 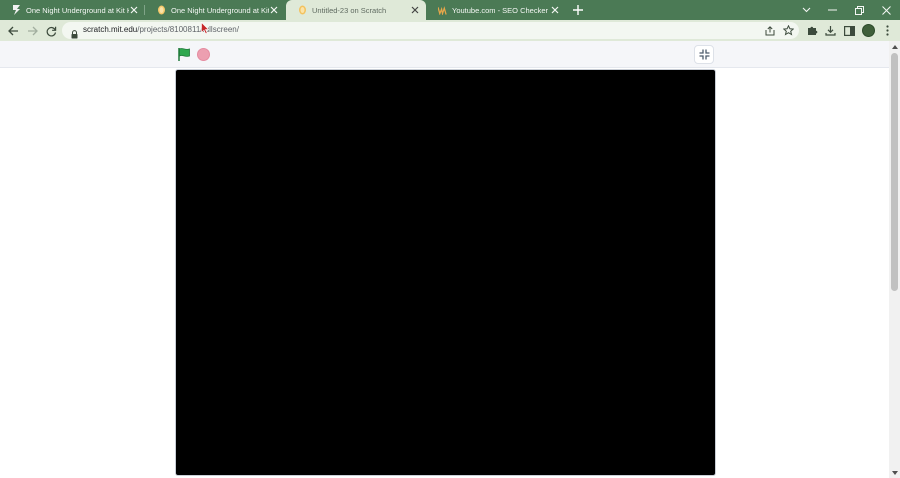 I want to click on tab-title: Untitled-23 on Scratch, so click(x=349, y=10).